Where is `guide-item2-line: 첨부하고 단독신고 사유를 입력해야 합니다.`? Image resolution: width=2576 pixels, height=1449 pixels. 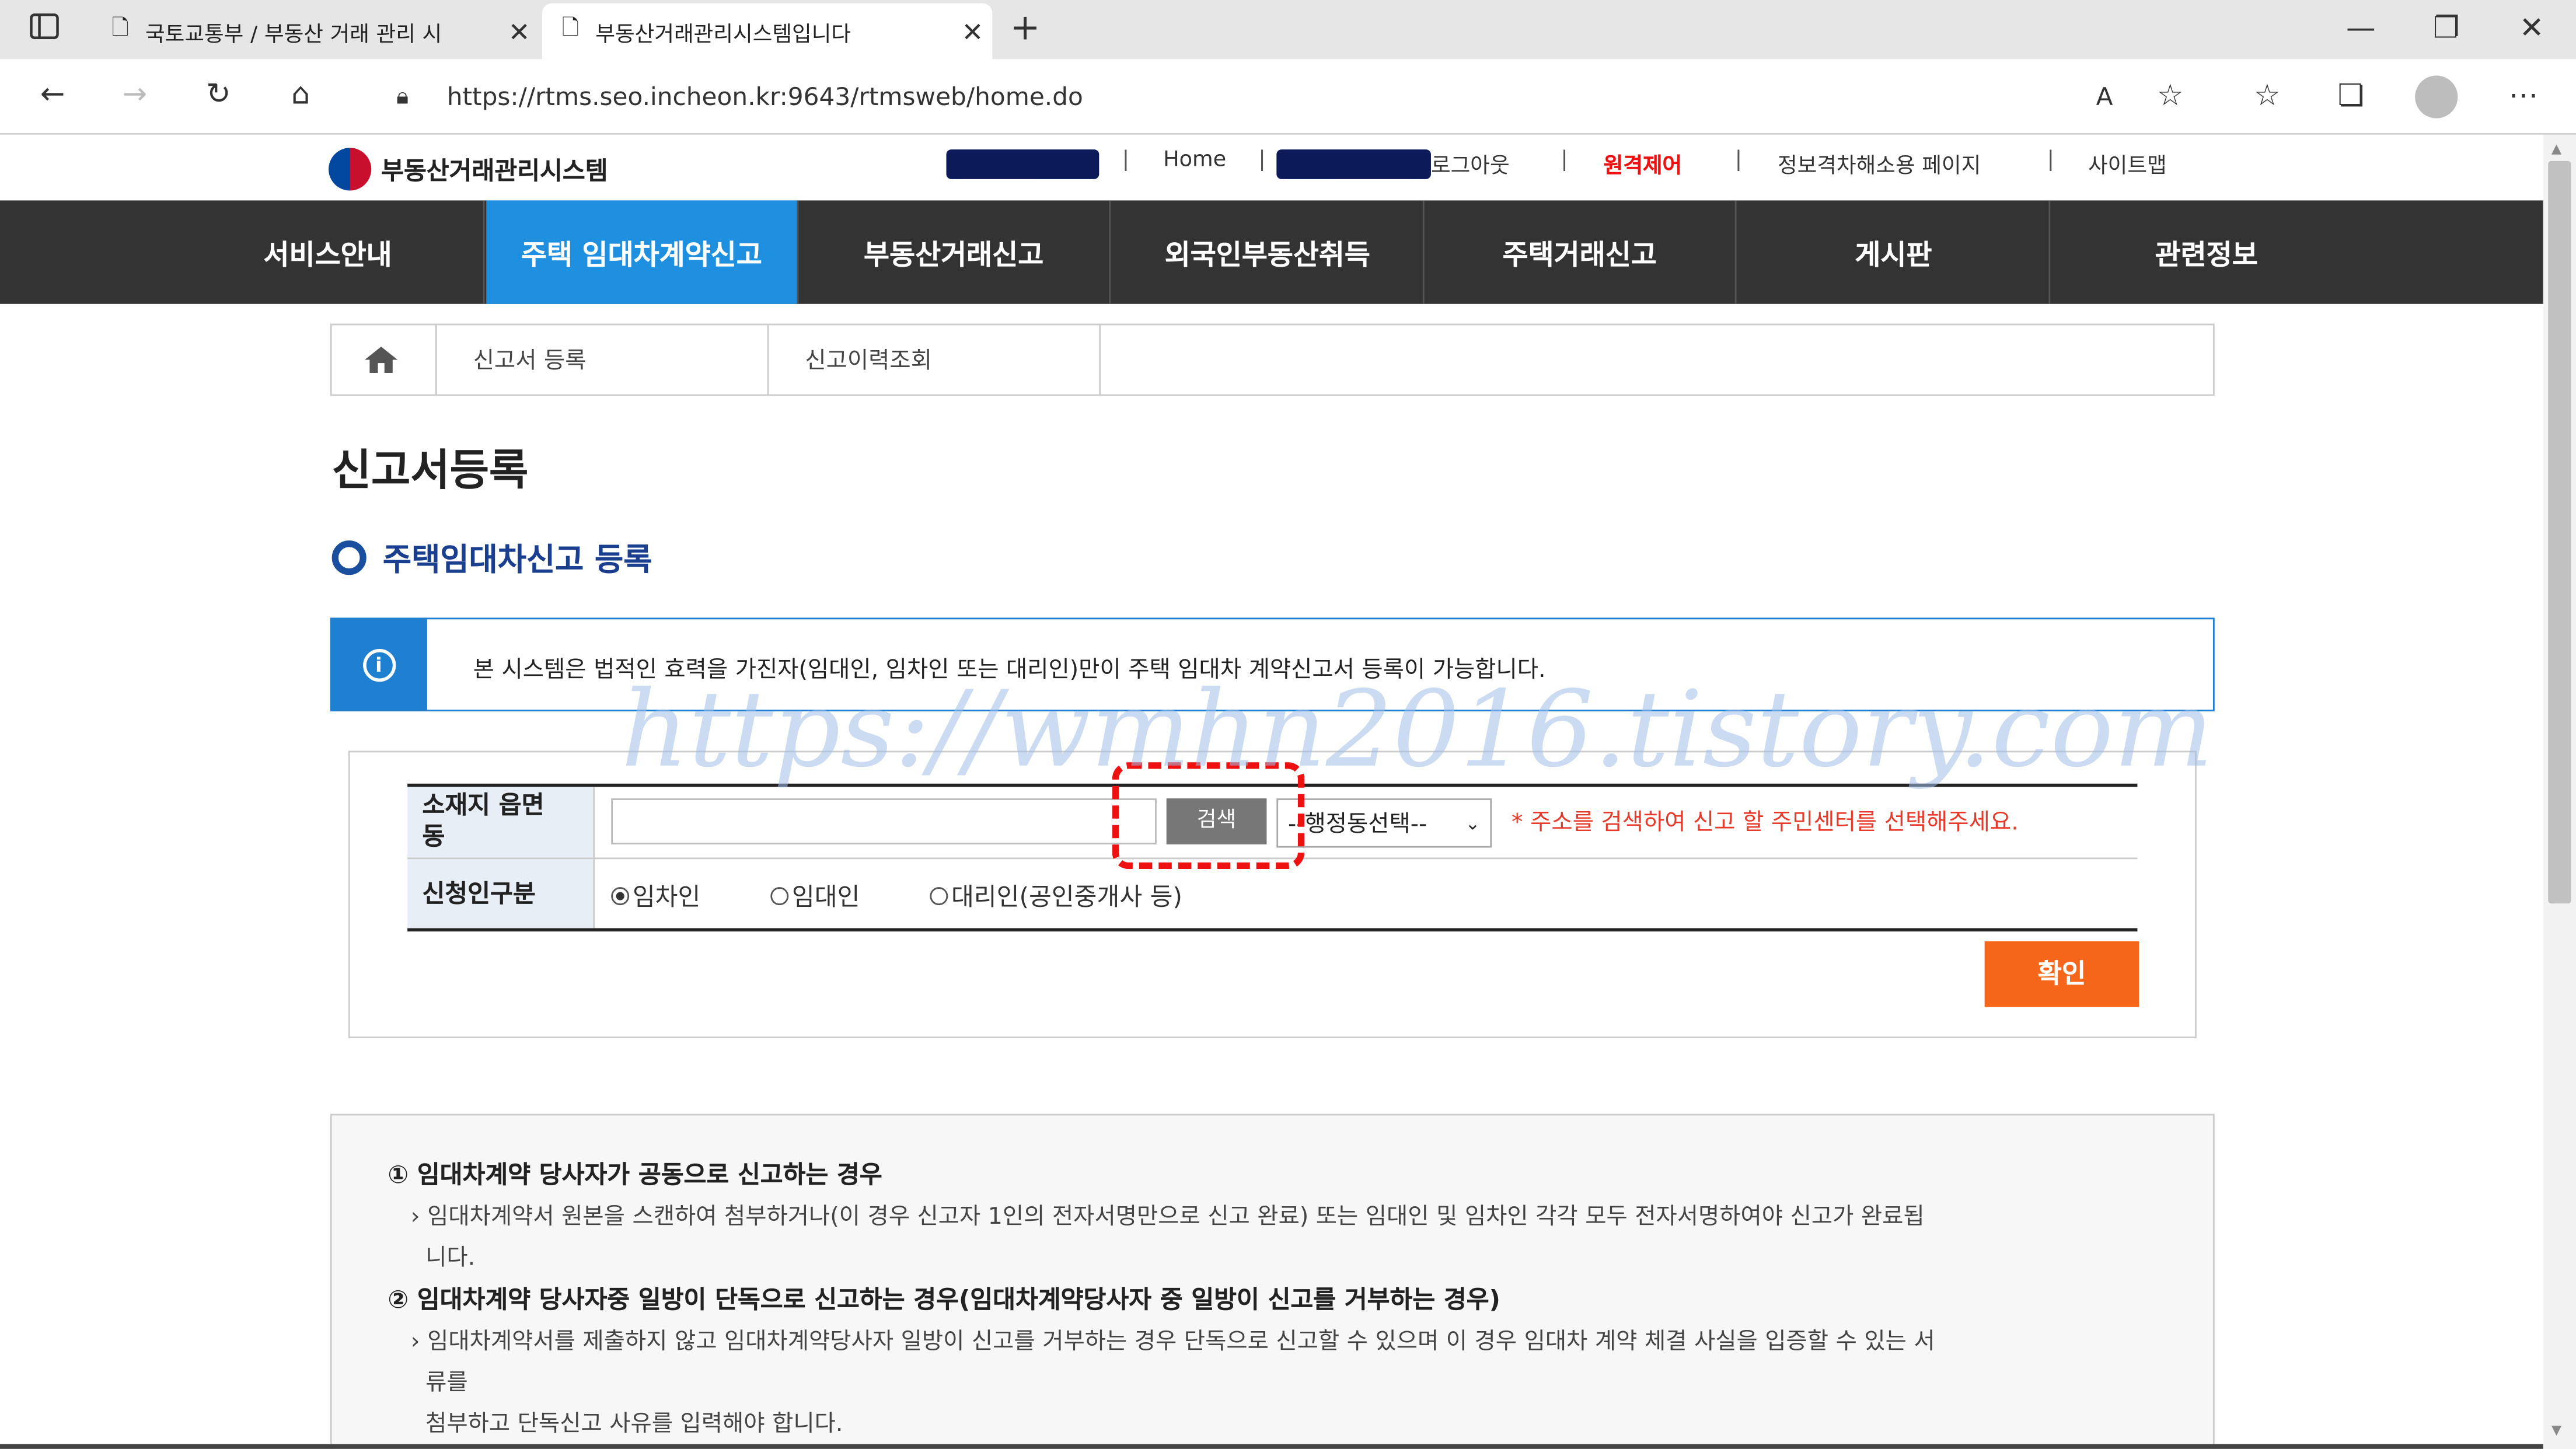
guide-item2-line: 첨부하고 단독신고 사유를 입력해야 합니다. is located at coordinates (634, 1424).